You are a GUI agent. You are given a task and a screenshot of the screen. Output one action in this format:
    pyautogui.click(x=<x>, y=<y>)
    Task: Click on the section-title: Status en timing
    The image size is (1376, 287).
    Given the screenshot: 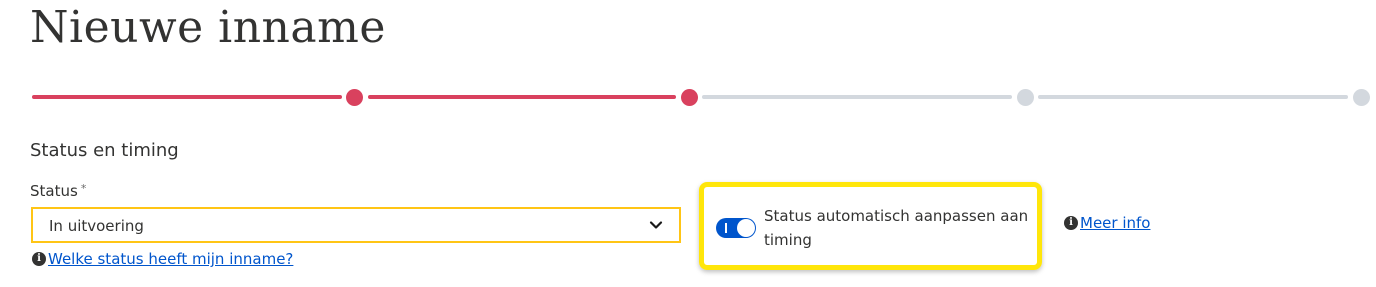 What is the action you would take?
    pyautogui.click(x=104, y=150)
    